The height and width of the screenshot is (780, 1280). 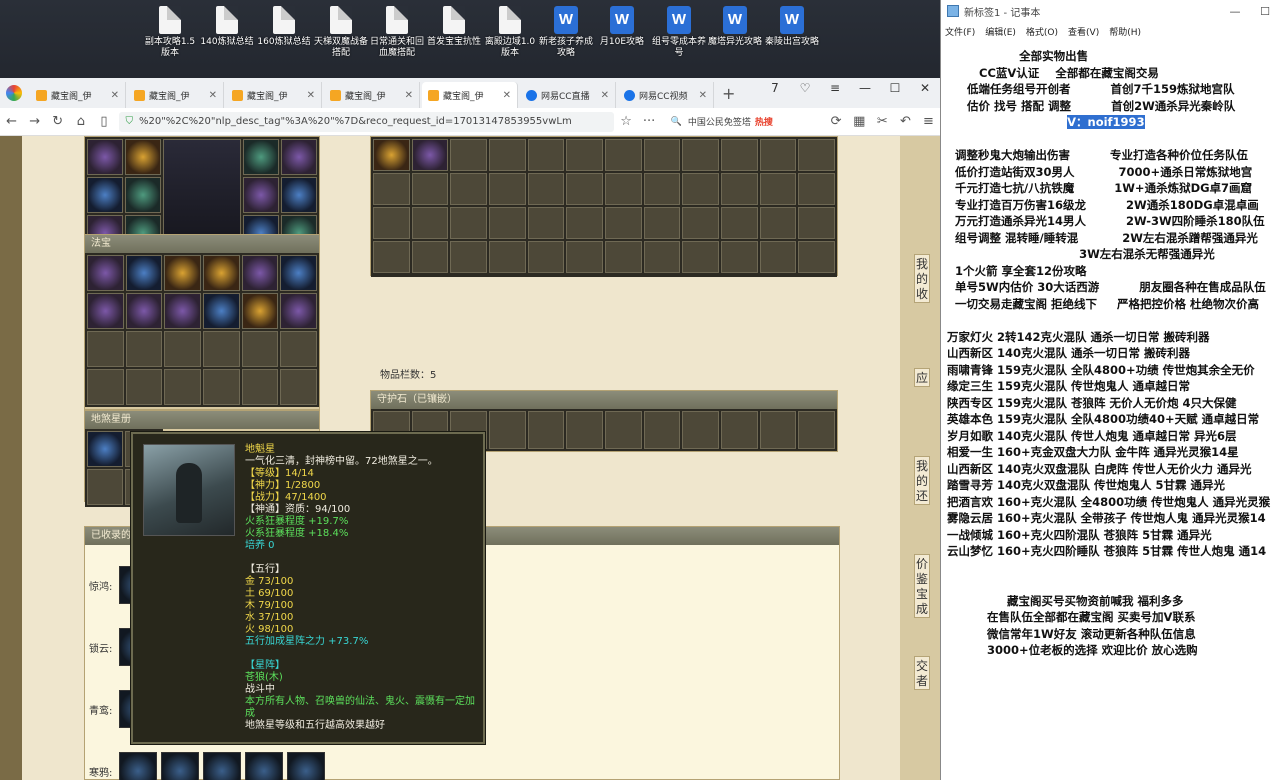 I want to click on tab-count-badge: 7, so click(x=775, y=89).